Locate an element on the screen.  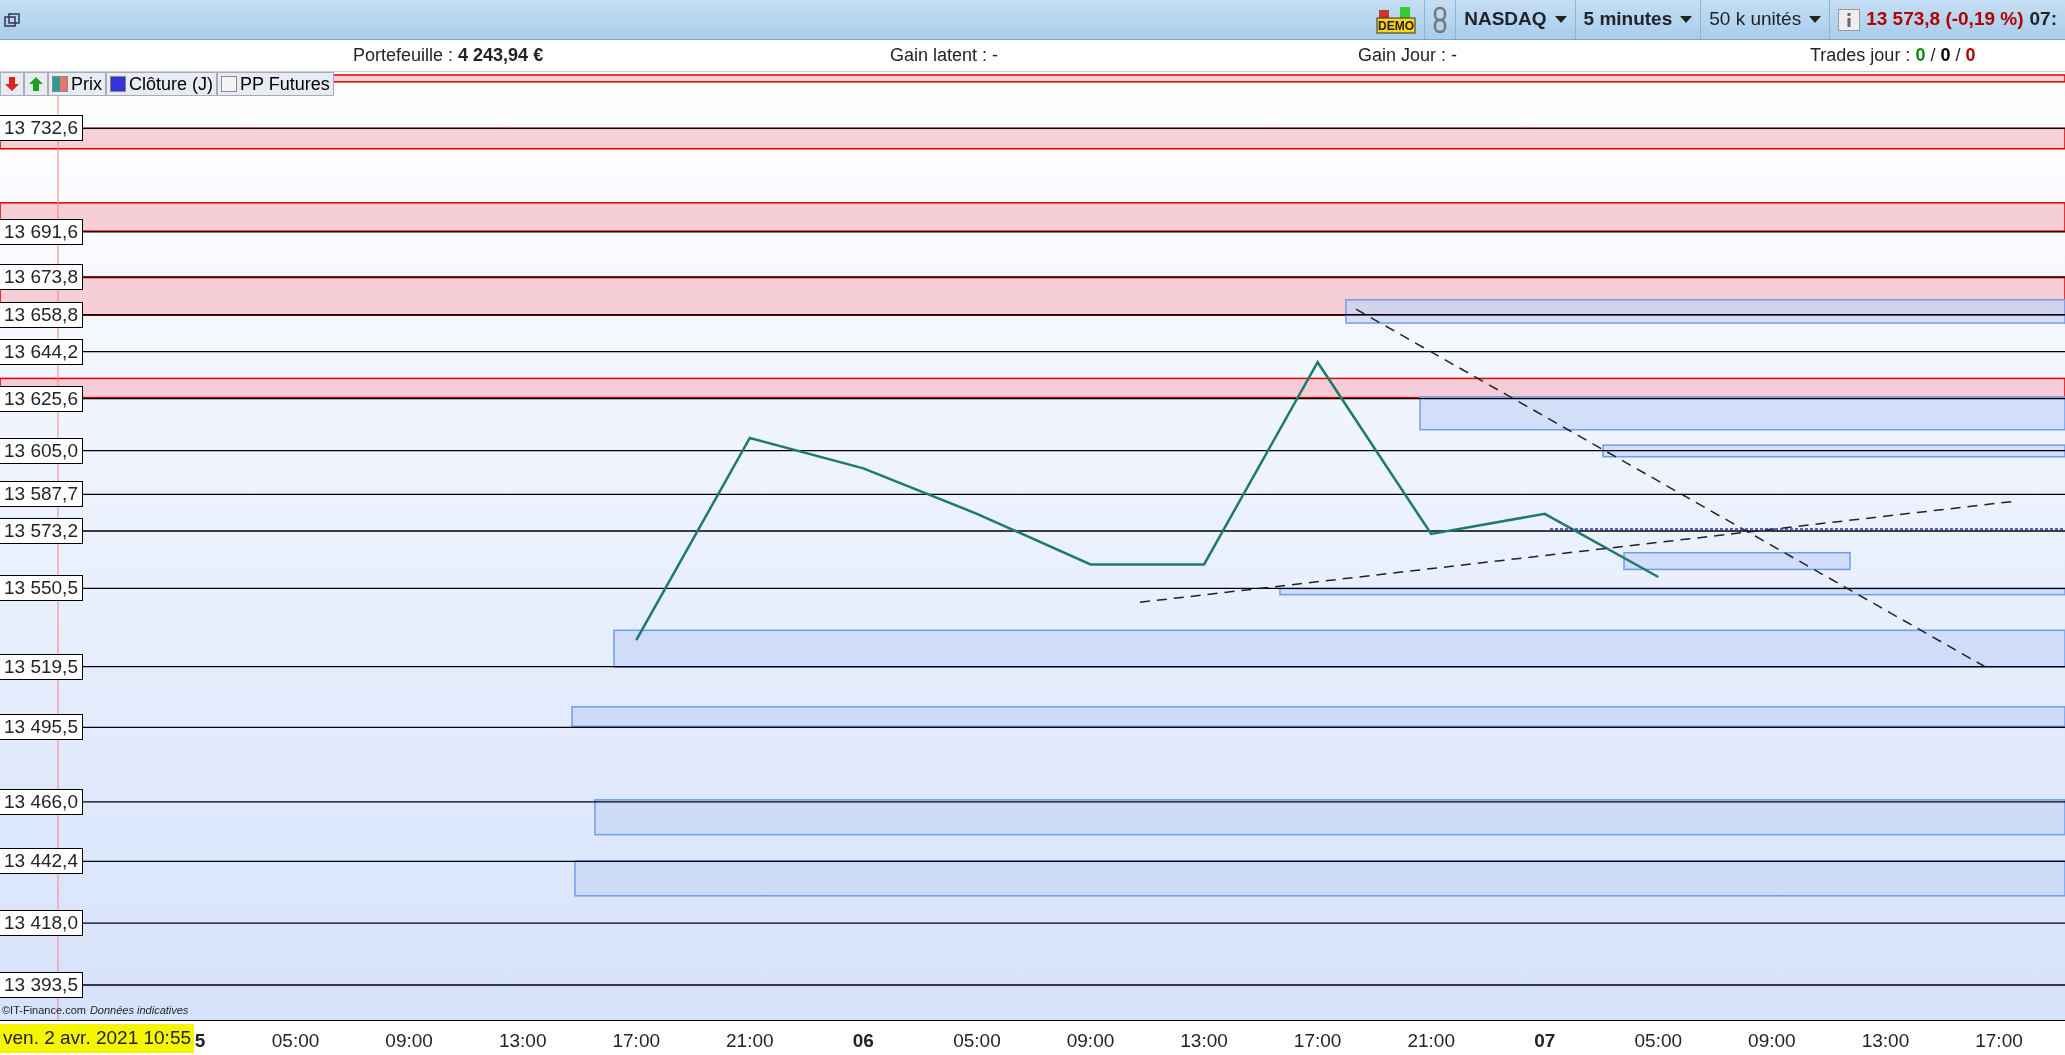
price-level-label: 13 658,8 is located at coordinates (41, 314).